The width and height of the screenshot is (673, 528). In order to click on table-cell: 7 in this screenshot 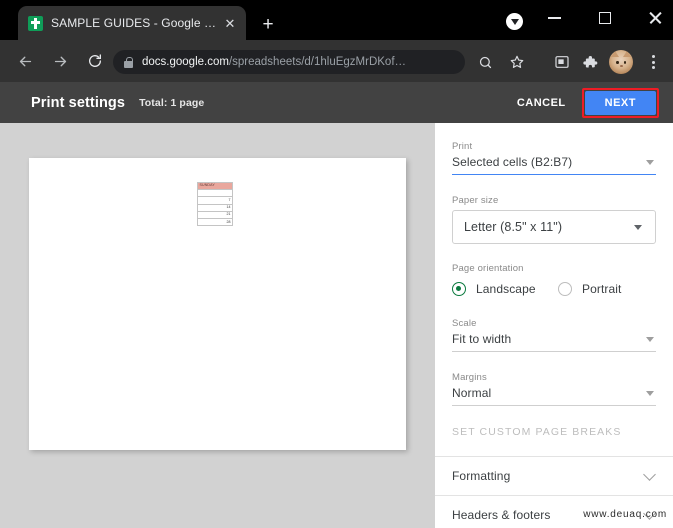, I will do `click(215, 200)`.